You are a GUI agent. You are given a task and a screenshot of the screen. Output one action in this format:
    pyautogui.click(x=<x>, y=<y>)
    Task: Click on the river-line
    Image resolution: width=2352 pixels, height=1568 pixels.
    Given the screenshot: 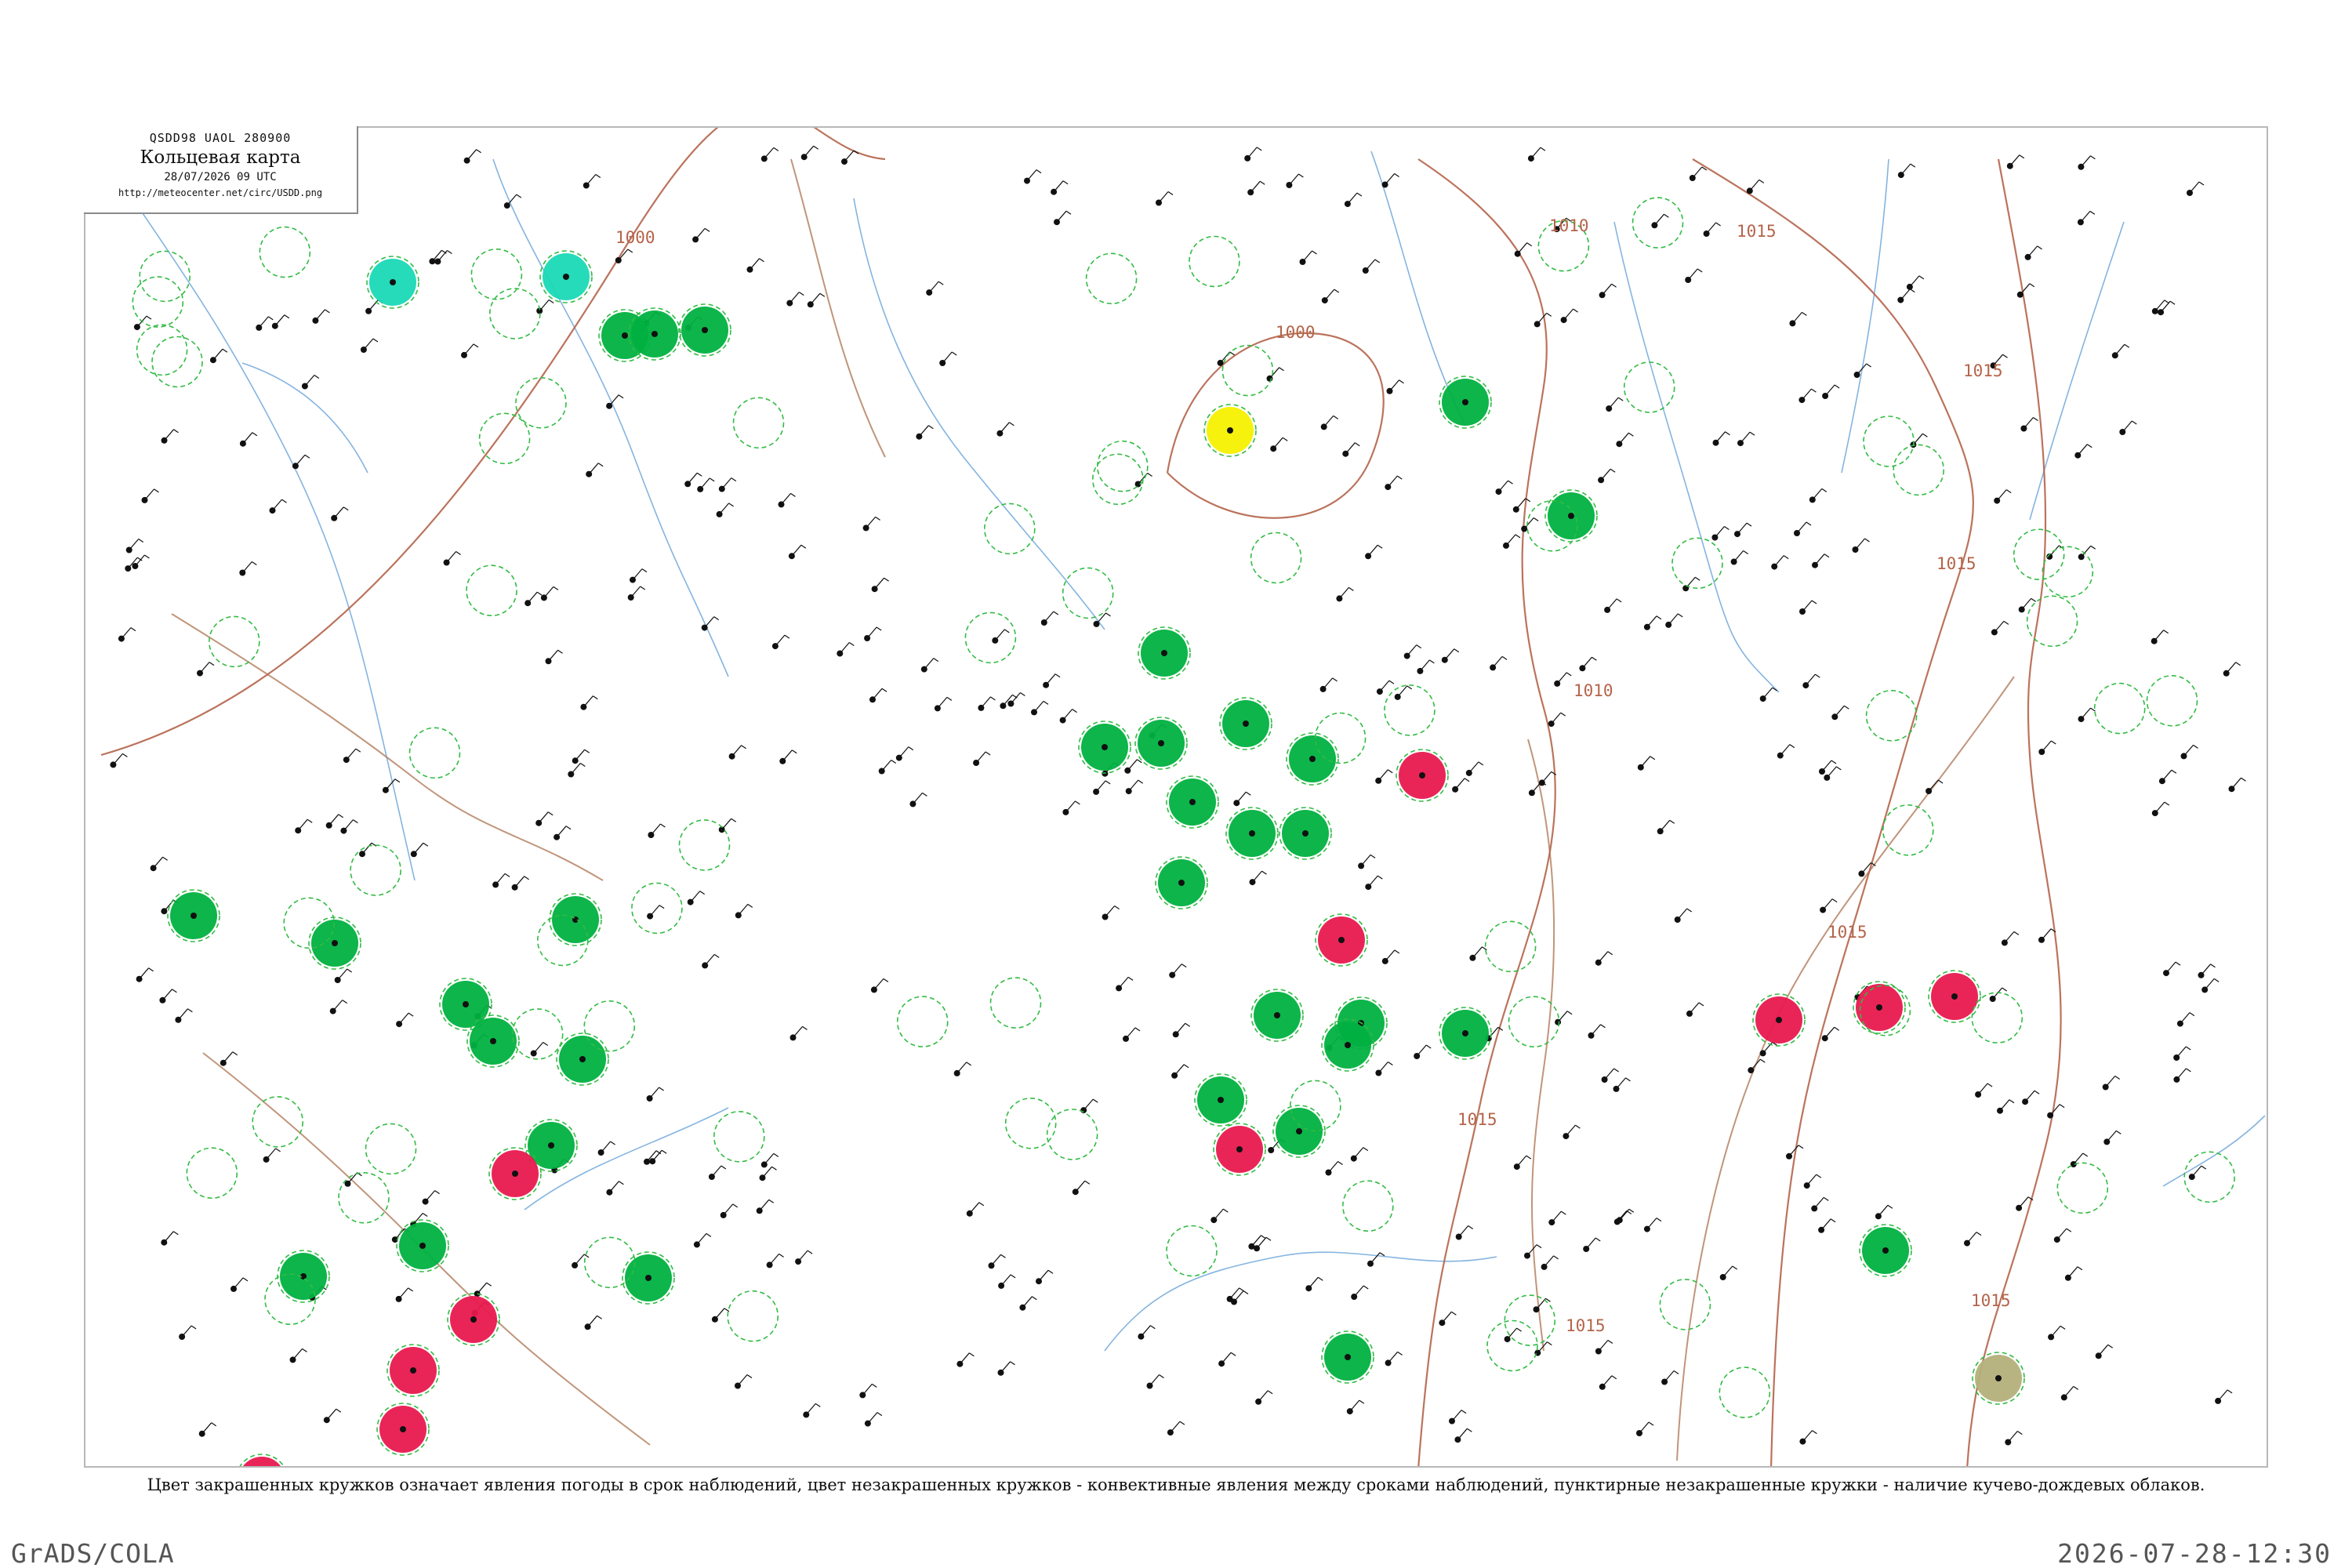 What is the action you would take?
    pyautogui.click(x=1300, y=1301)
    